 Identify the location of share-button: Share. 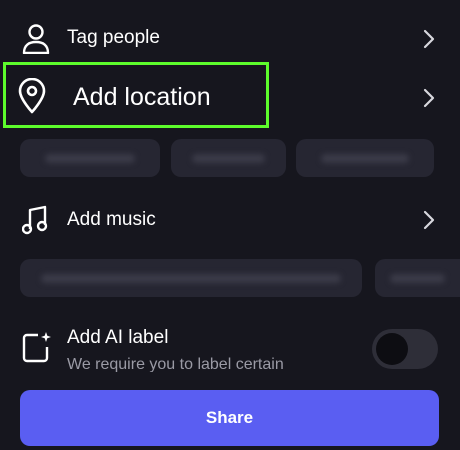
(229, 418).